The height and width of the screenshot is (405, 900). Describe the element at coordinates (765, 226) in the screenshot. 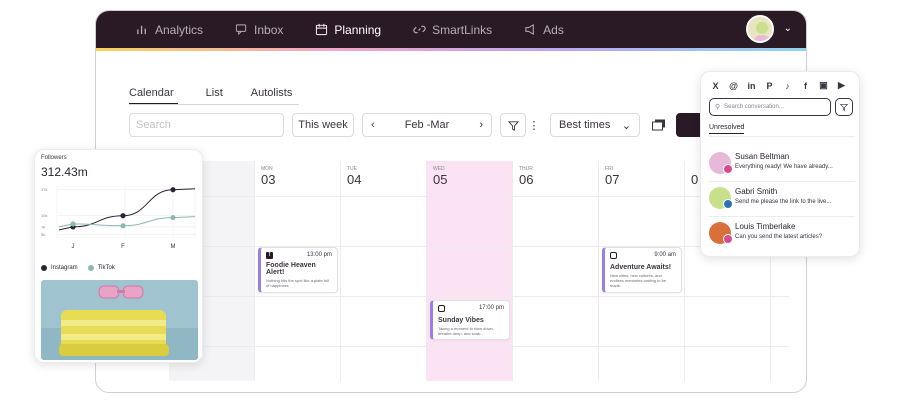

I see `contact-name: Louis Timberlake` at that location.